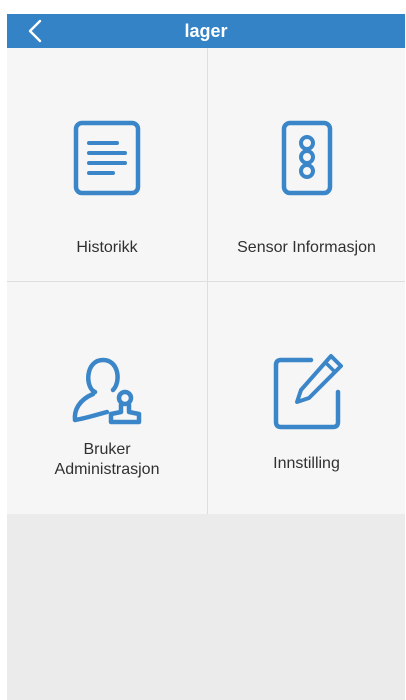 Image resolution: width=406 pixels, height=700 pixels. Describe the element at coordinates (107, 459) in the screenshot. I see `menu-item-label: Bruker Administrasjon` at that location.